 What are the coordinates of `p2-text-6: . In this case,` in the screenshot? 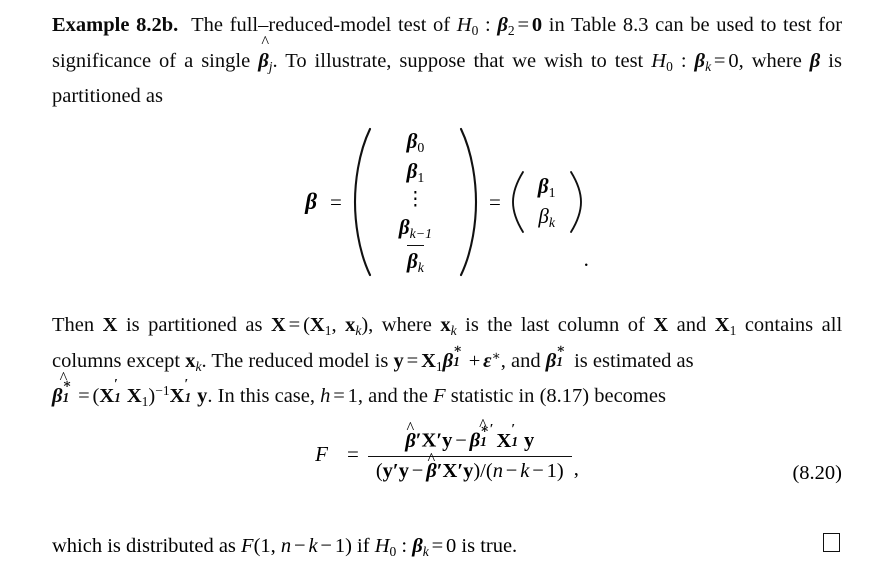 It's located at (261, 396).